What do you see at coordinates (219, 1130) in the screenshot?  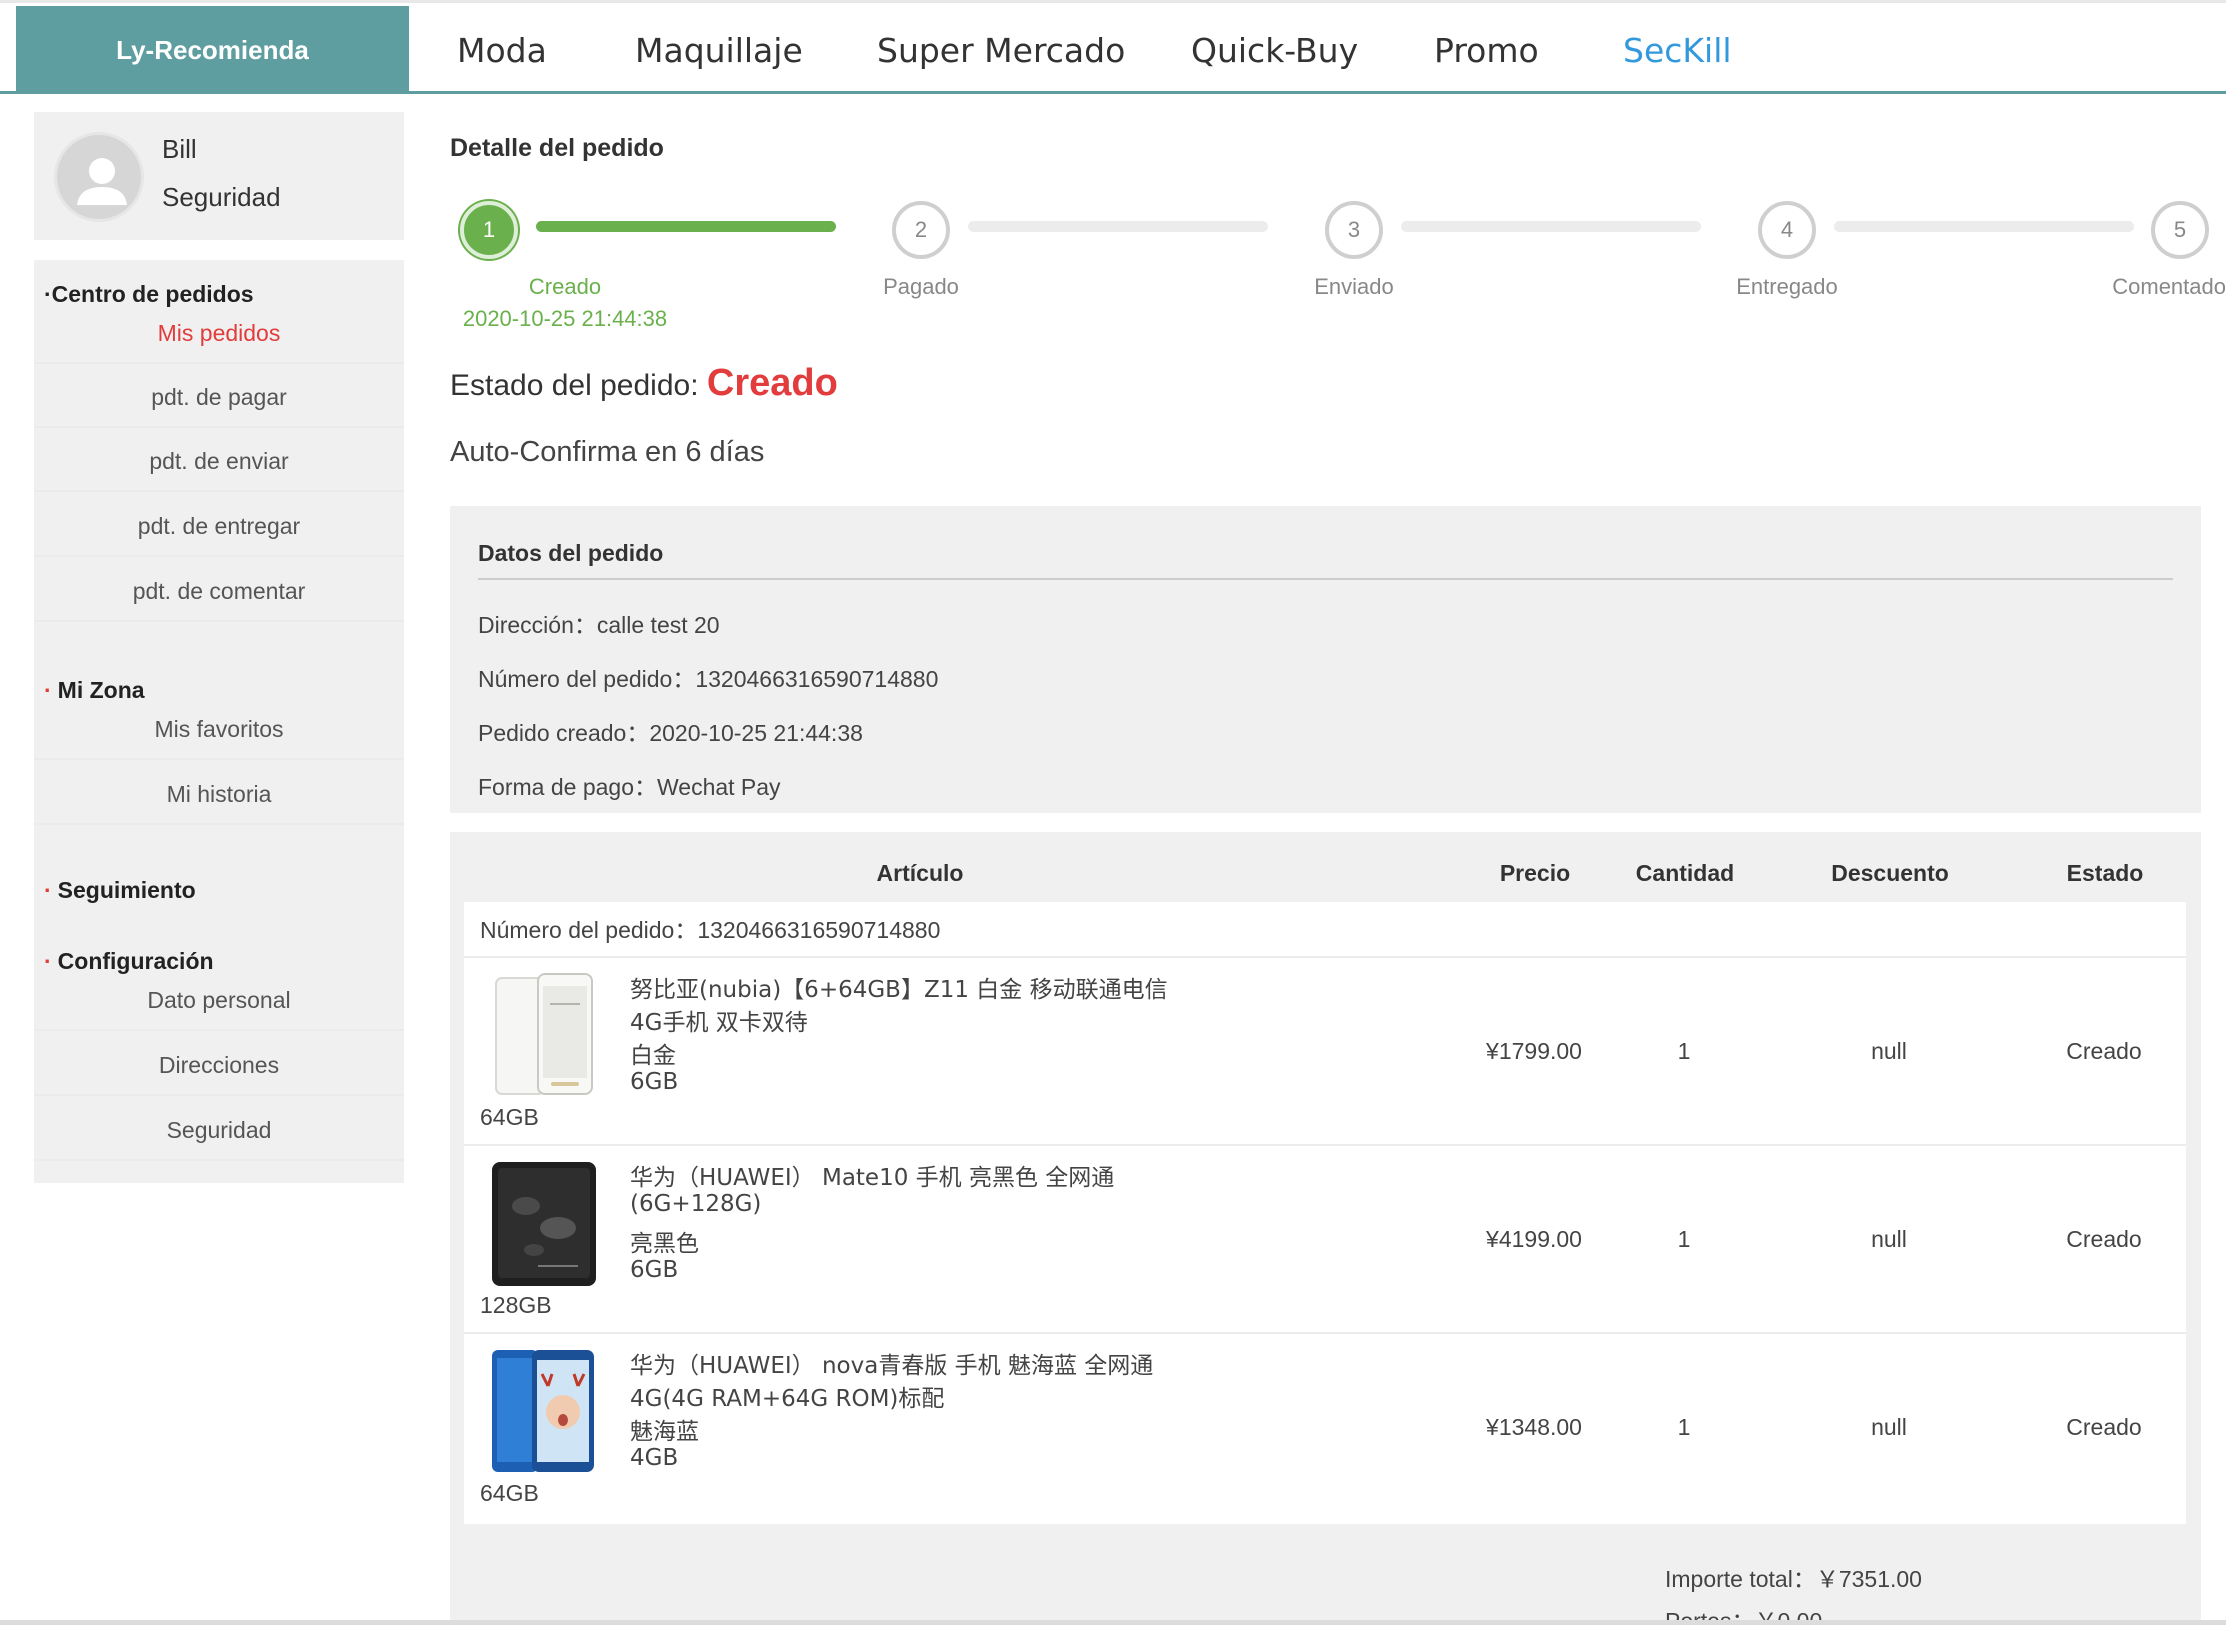 I see `sidebar-item-seguridad: Seguridad` at bounding box center [219, 1130].